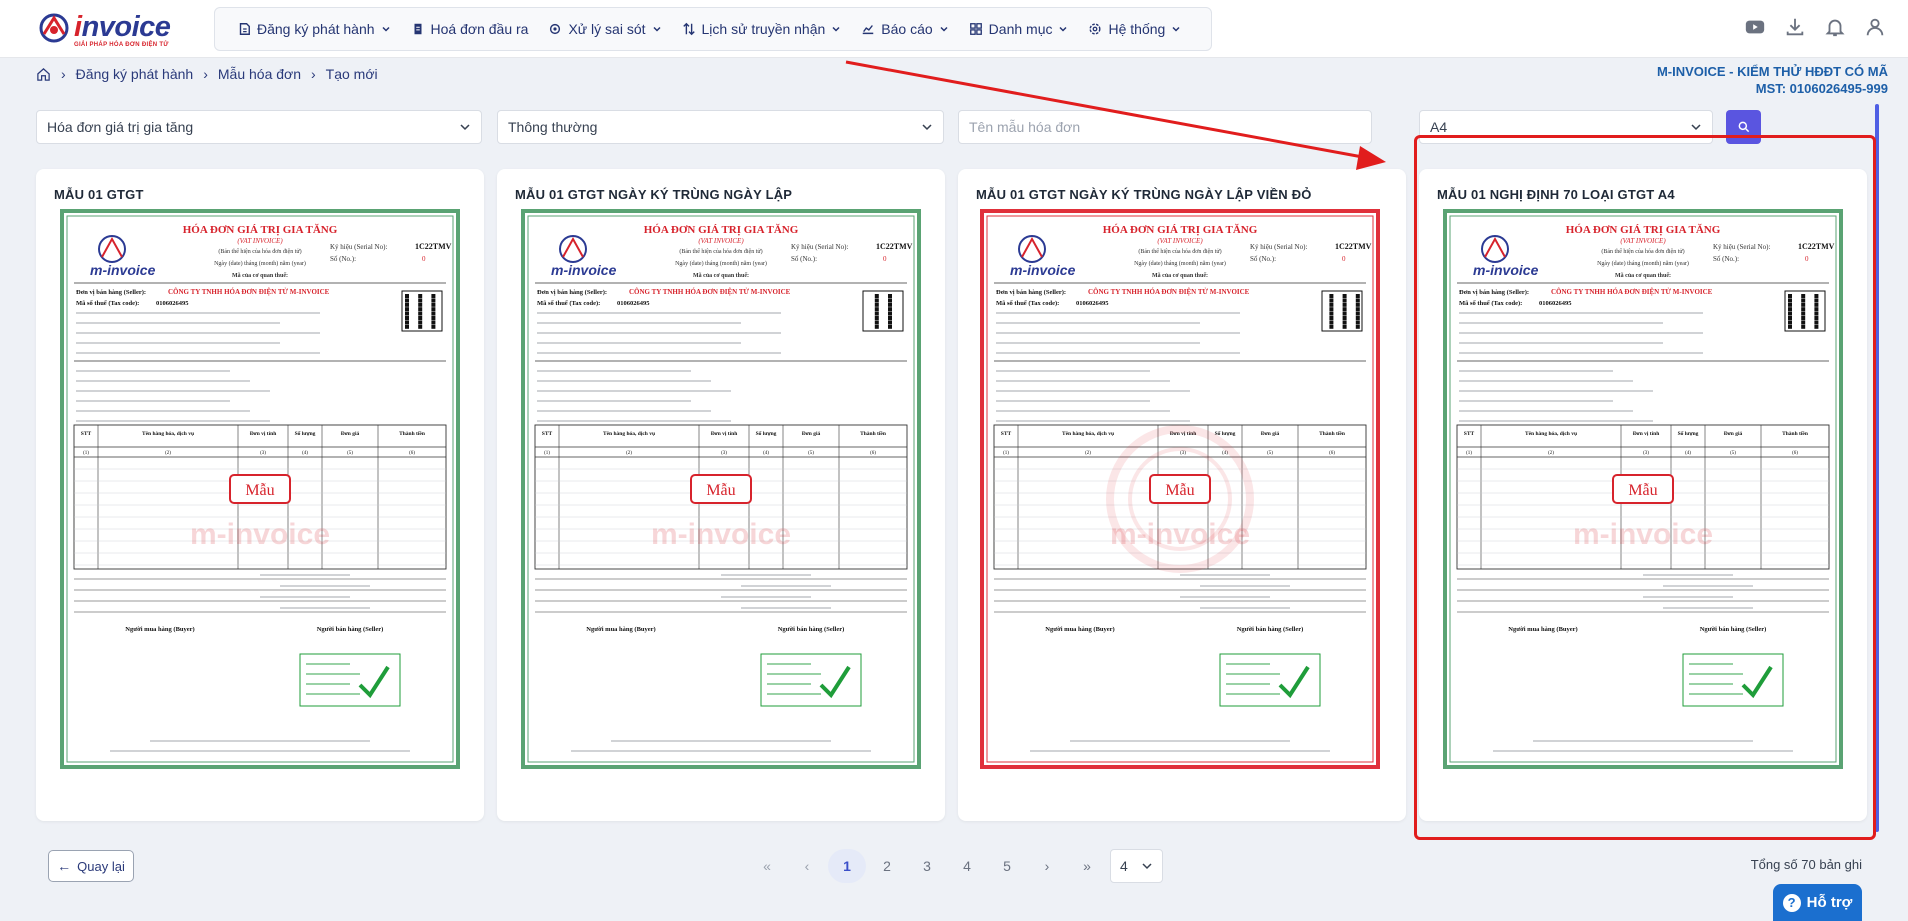  I want to click on download-icon, so click(1795, 27).